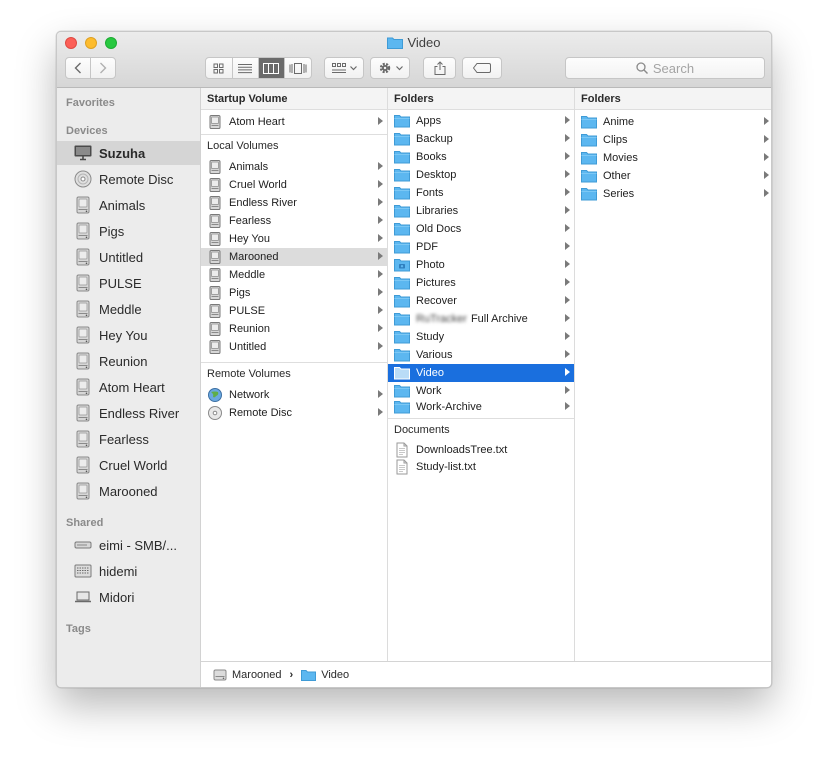 This screenshot has width=828, height=768. I want to click on row-label: Recover, so click(436, 301).